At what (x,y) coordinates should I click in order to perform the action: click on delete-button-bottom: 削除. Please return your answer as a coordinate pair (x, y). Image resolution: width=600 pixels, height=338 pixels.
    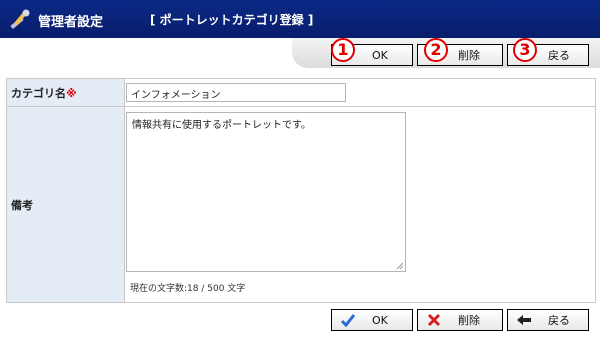
    Looking at the image, I should click on (460, 320).